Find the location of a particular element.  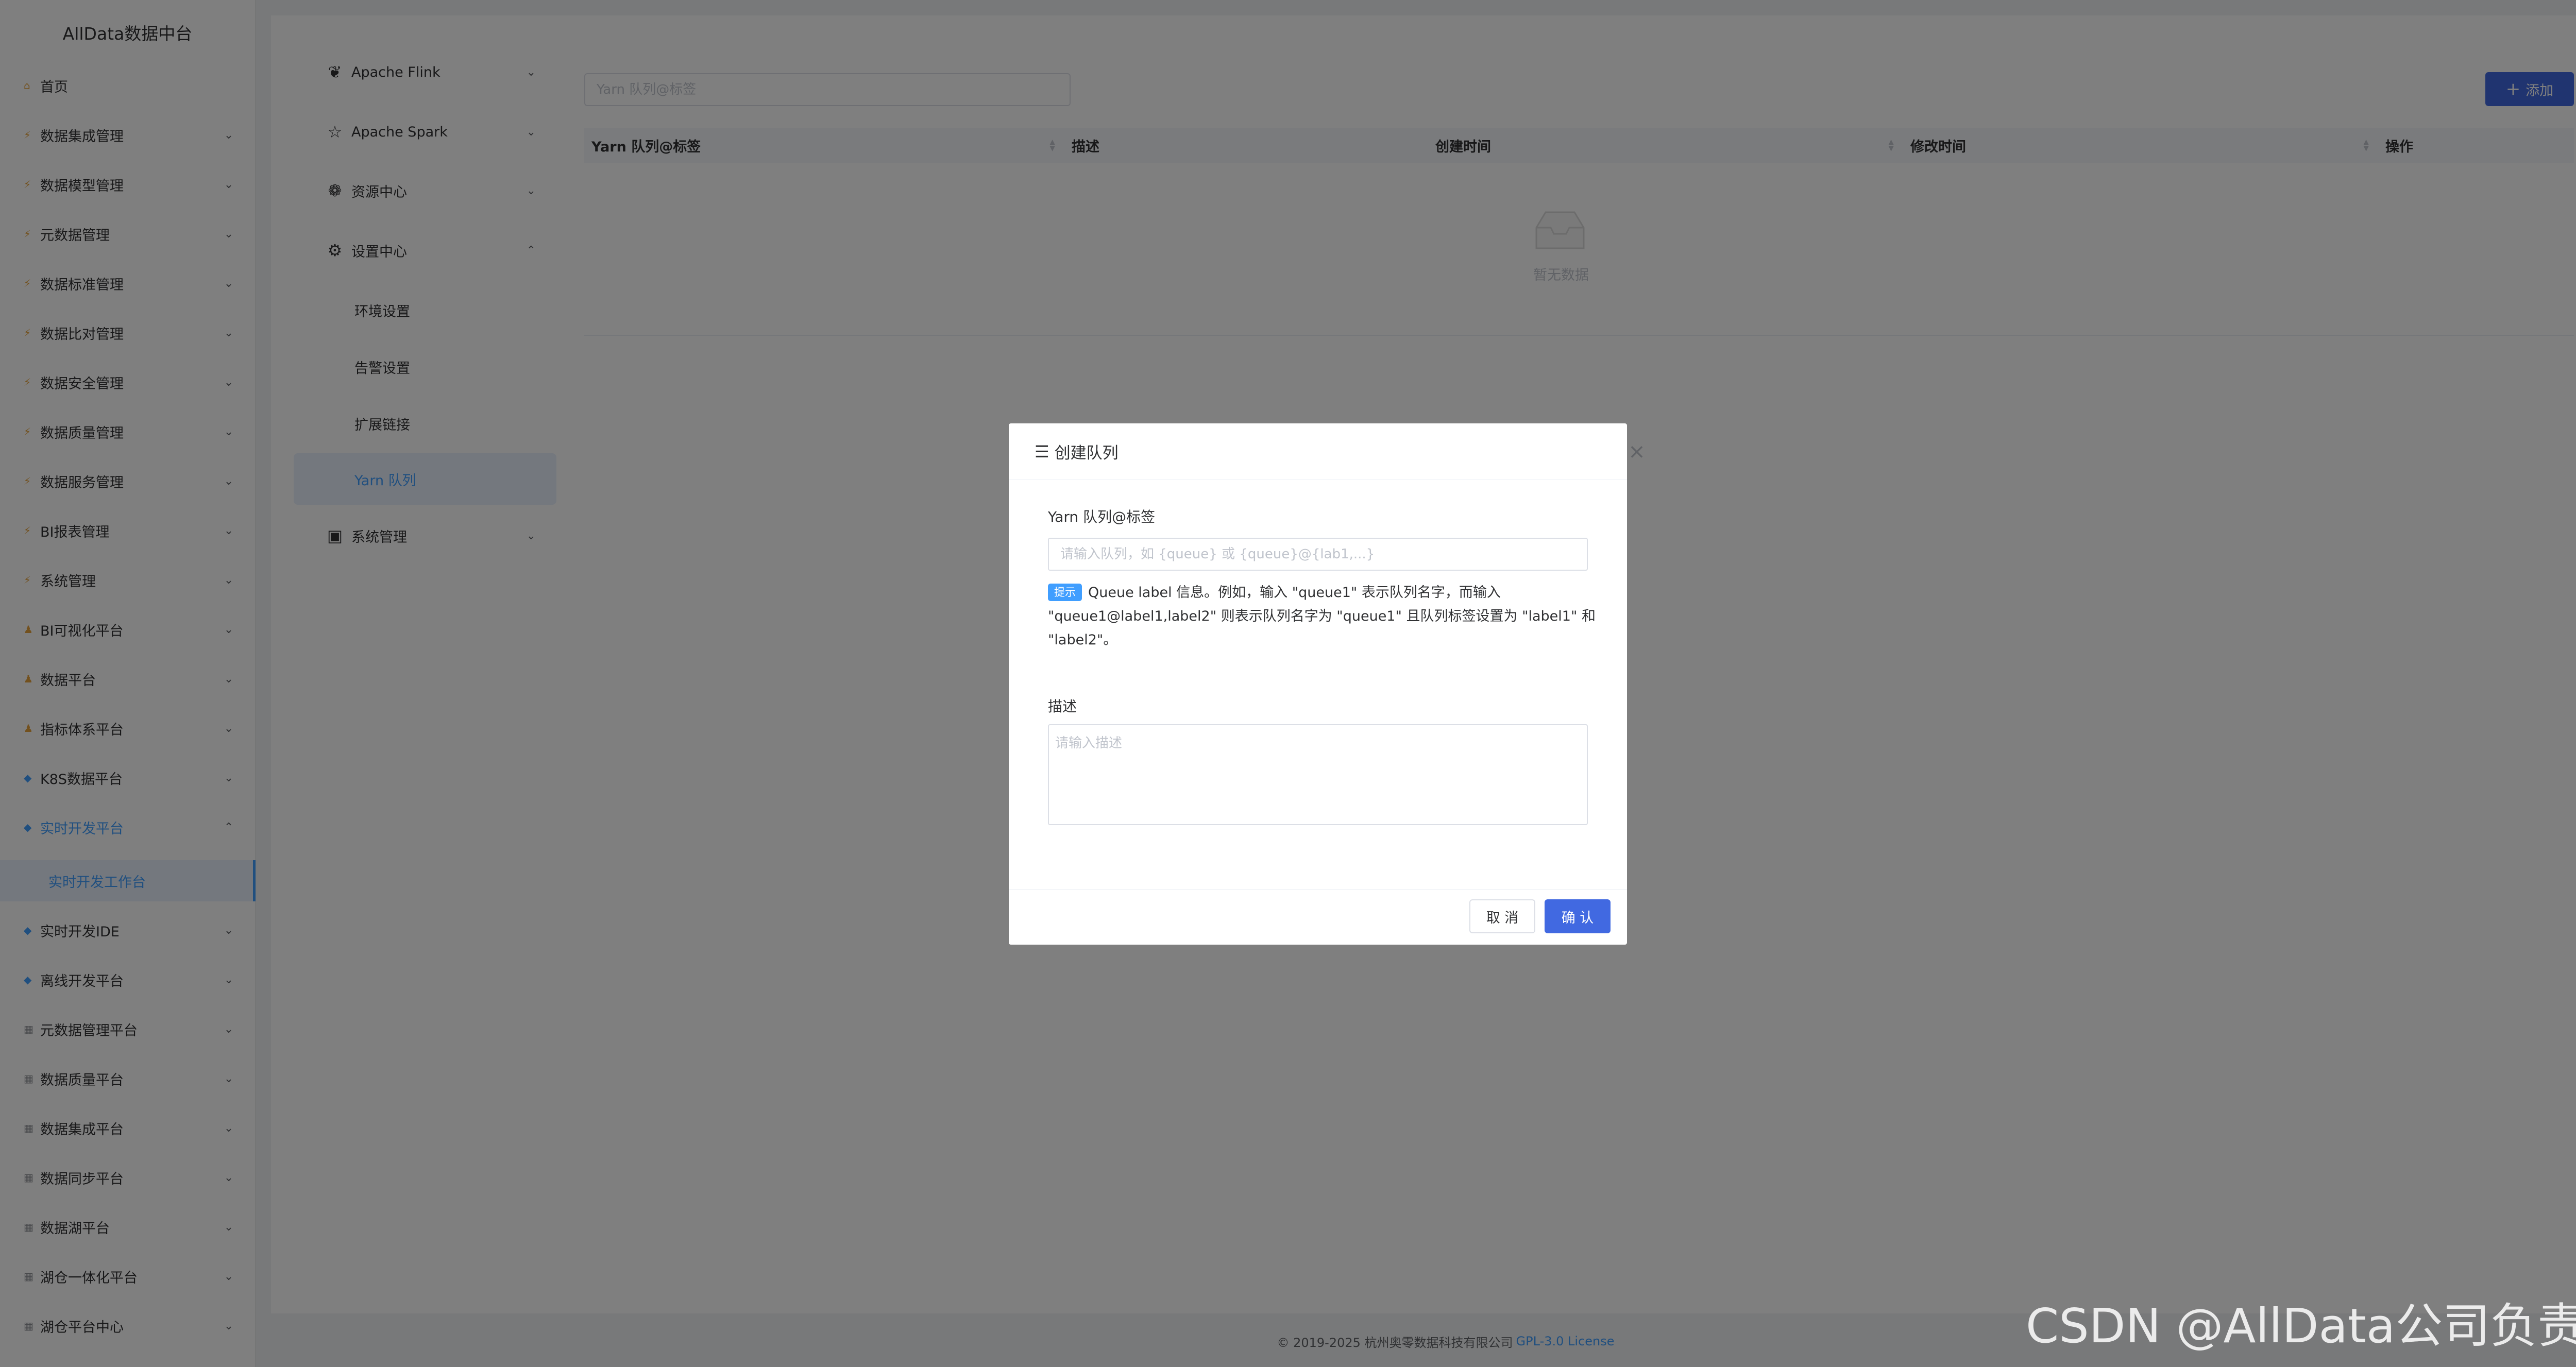

menu-lines-icon: ☰ is located at coordinates (1042, 451).